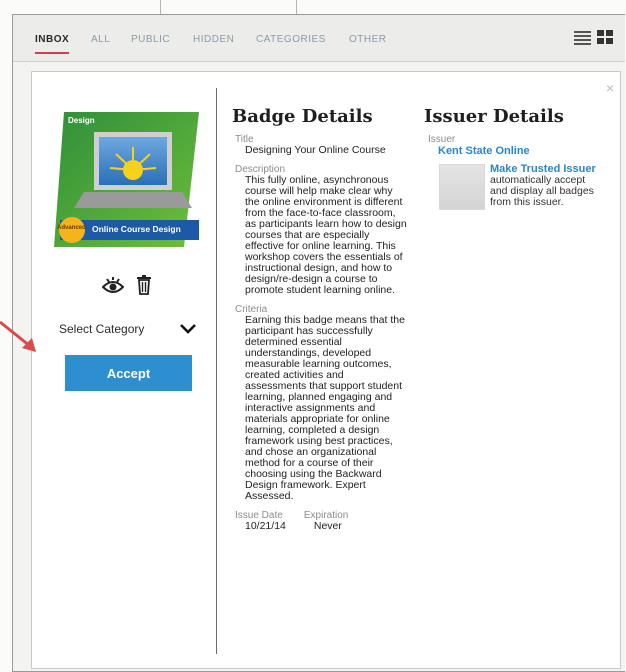  What do you see at coordinates (442, 139) in the screenshot?
I see `issuer-label: Issuer` at bounding box center [442, 139].